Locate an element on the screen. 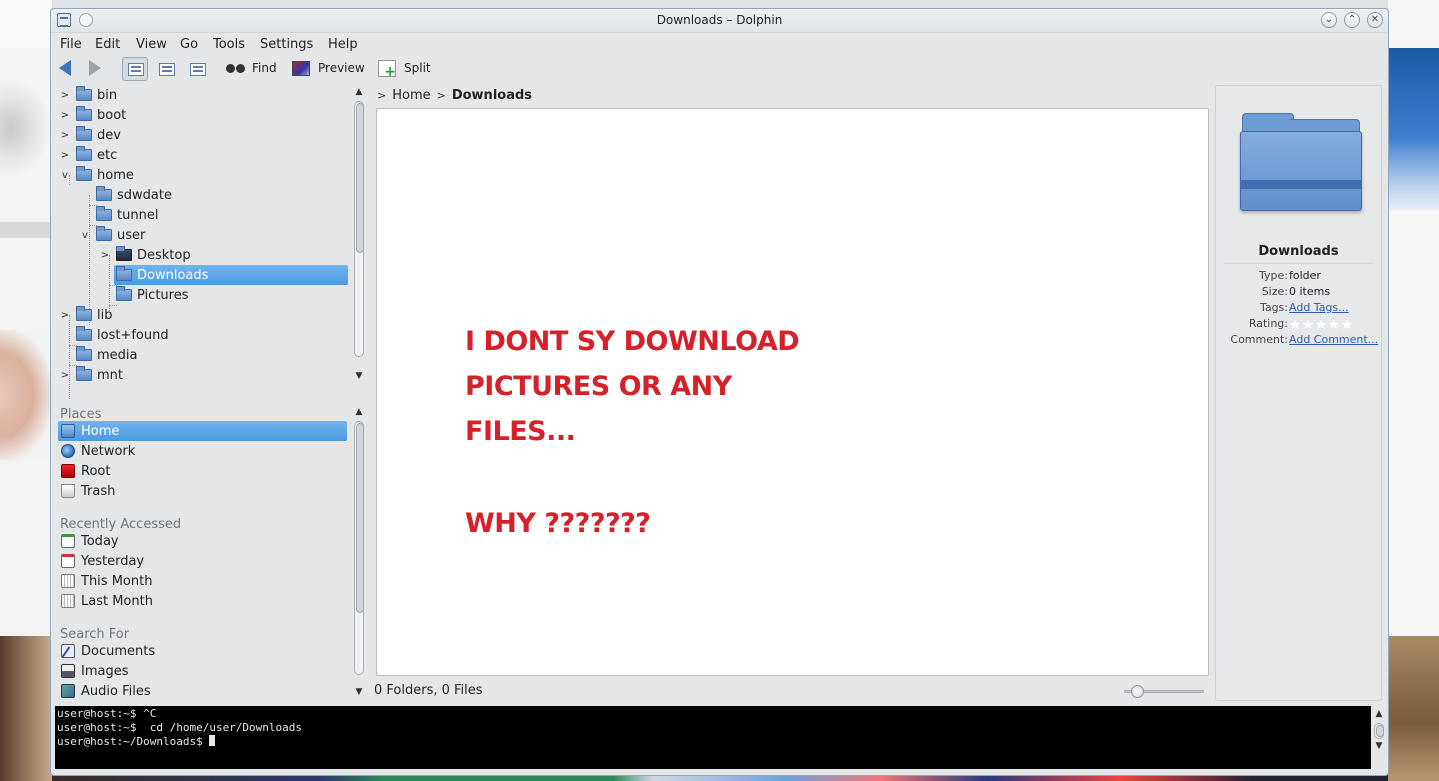 This screenshot has width=1439, height=781. menu-help: Help is located at coordinates (343, 44).